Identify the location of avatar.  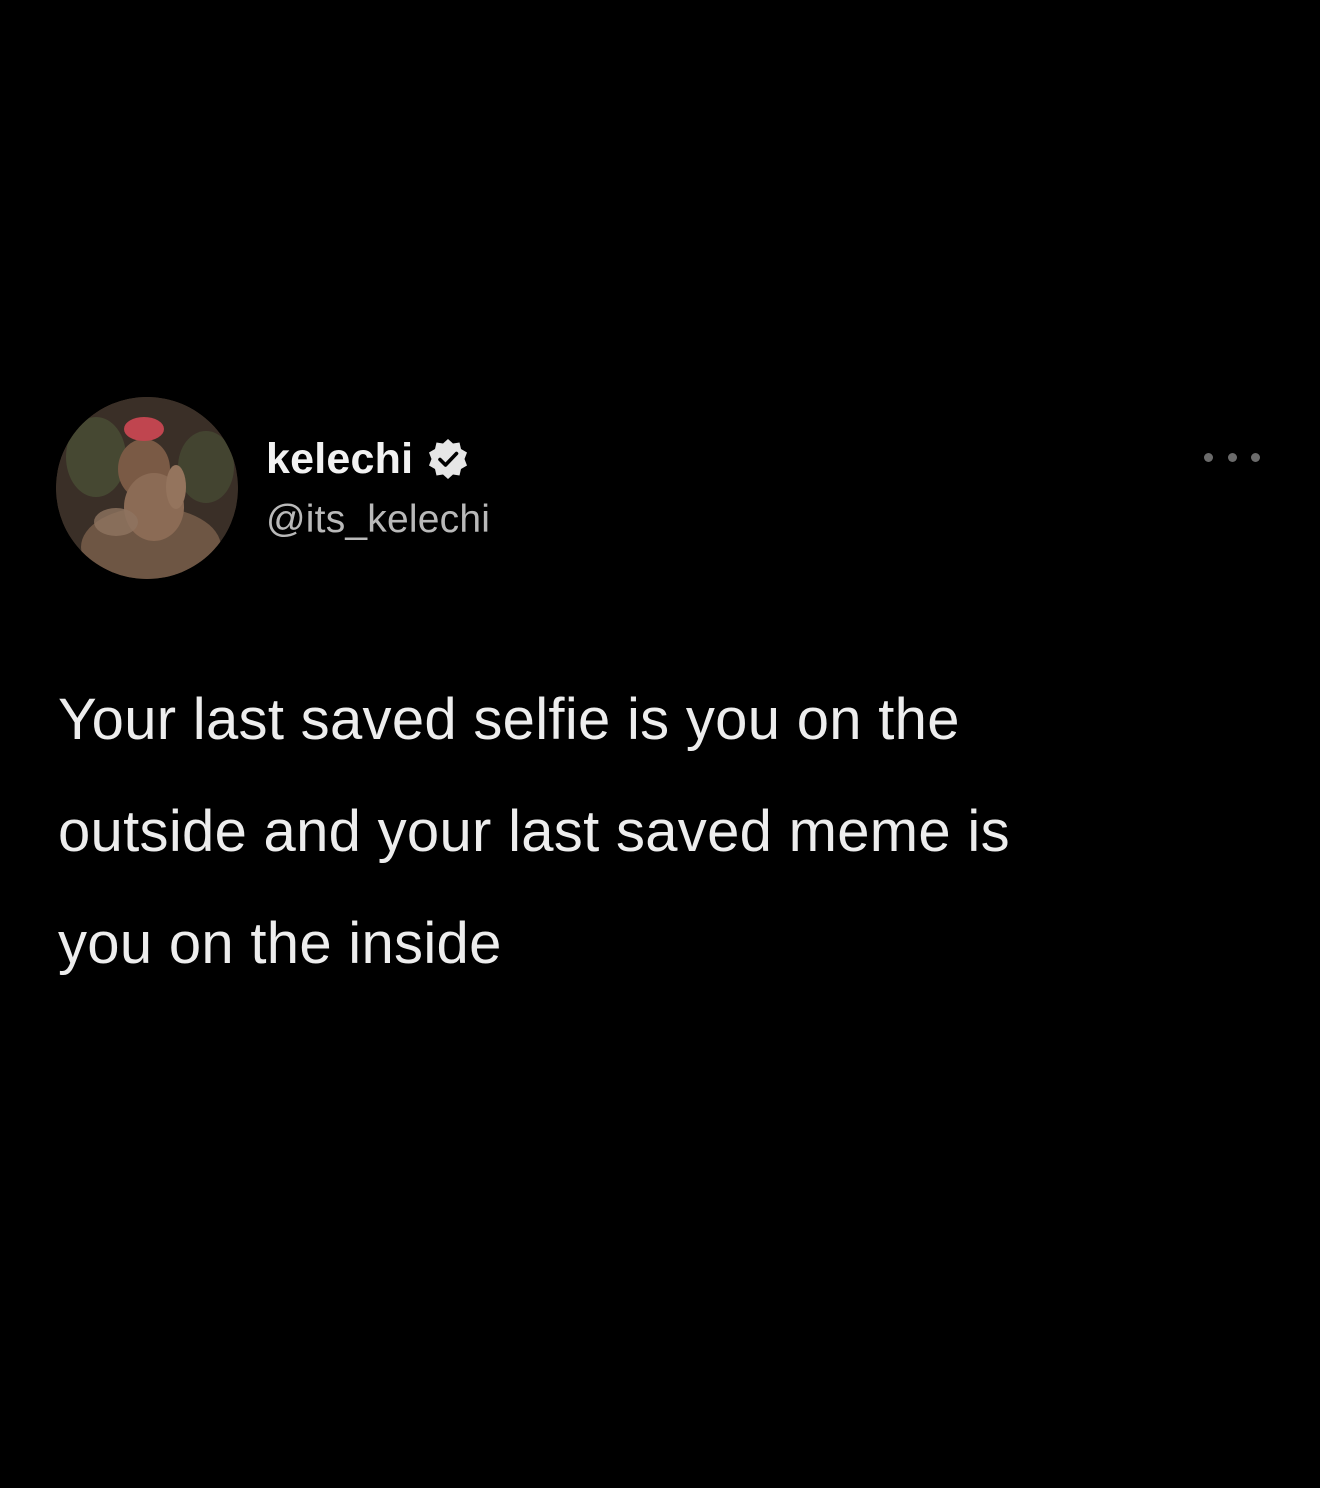
(147, 488).